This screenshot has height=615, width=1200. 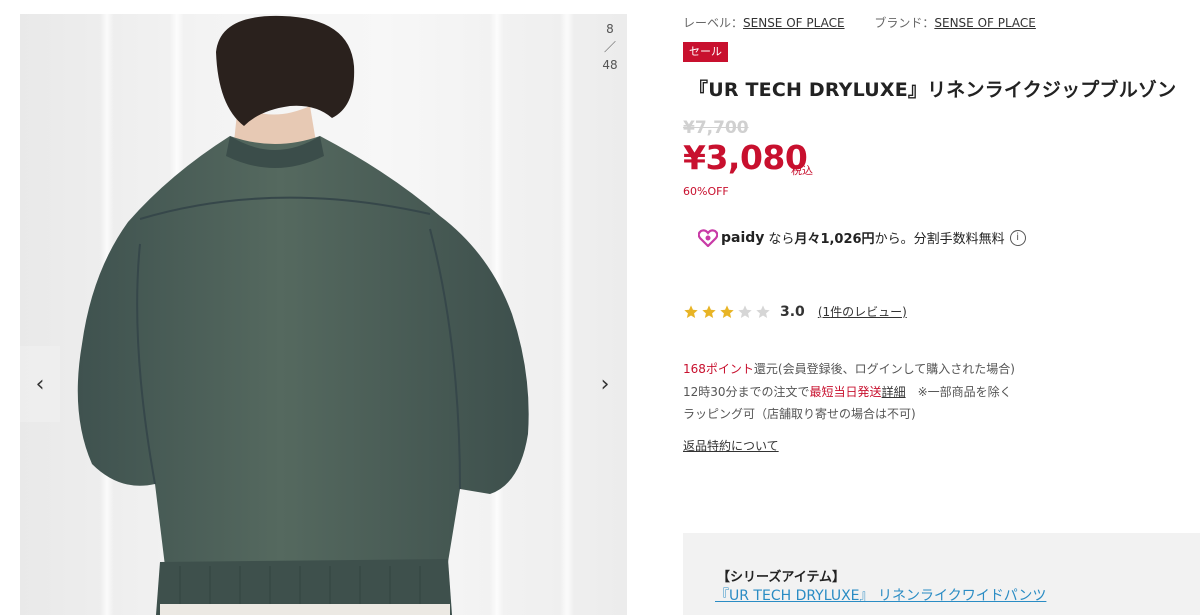 I want to click on rating-stars, so click(x=727, y=312).